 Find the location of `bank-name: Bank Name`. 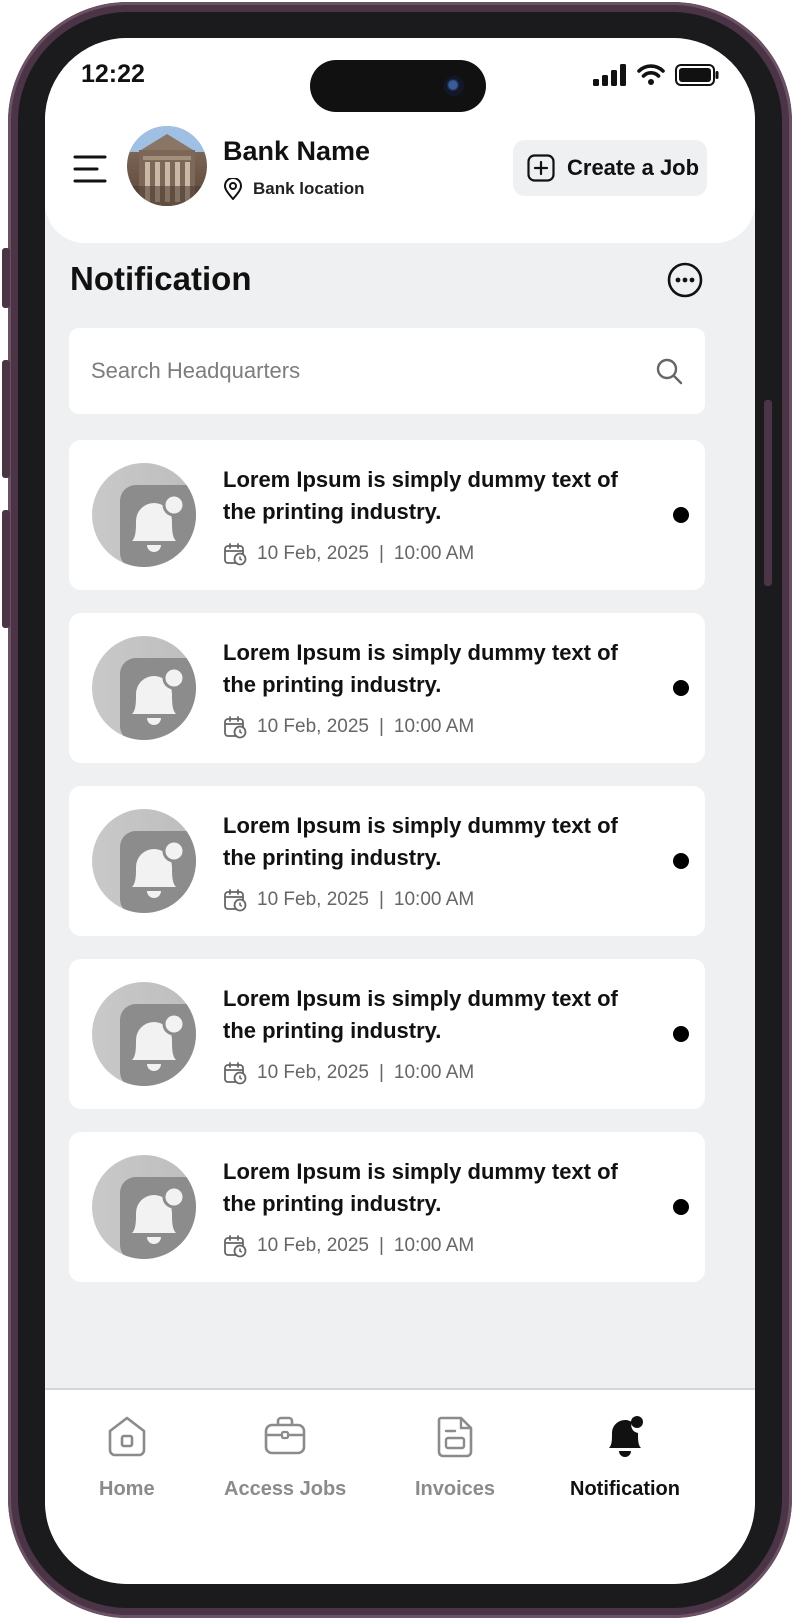

bank-name: Bank Name is located at coordinates (297, 151).